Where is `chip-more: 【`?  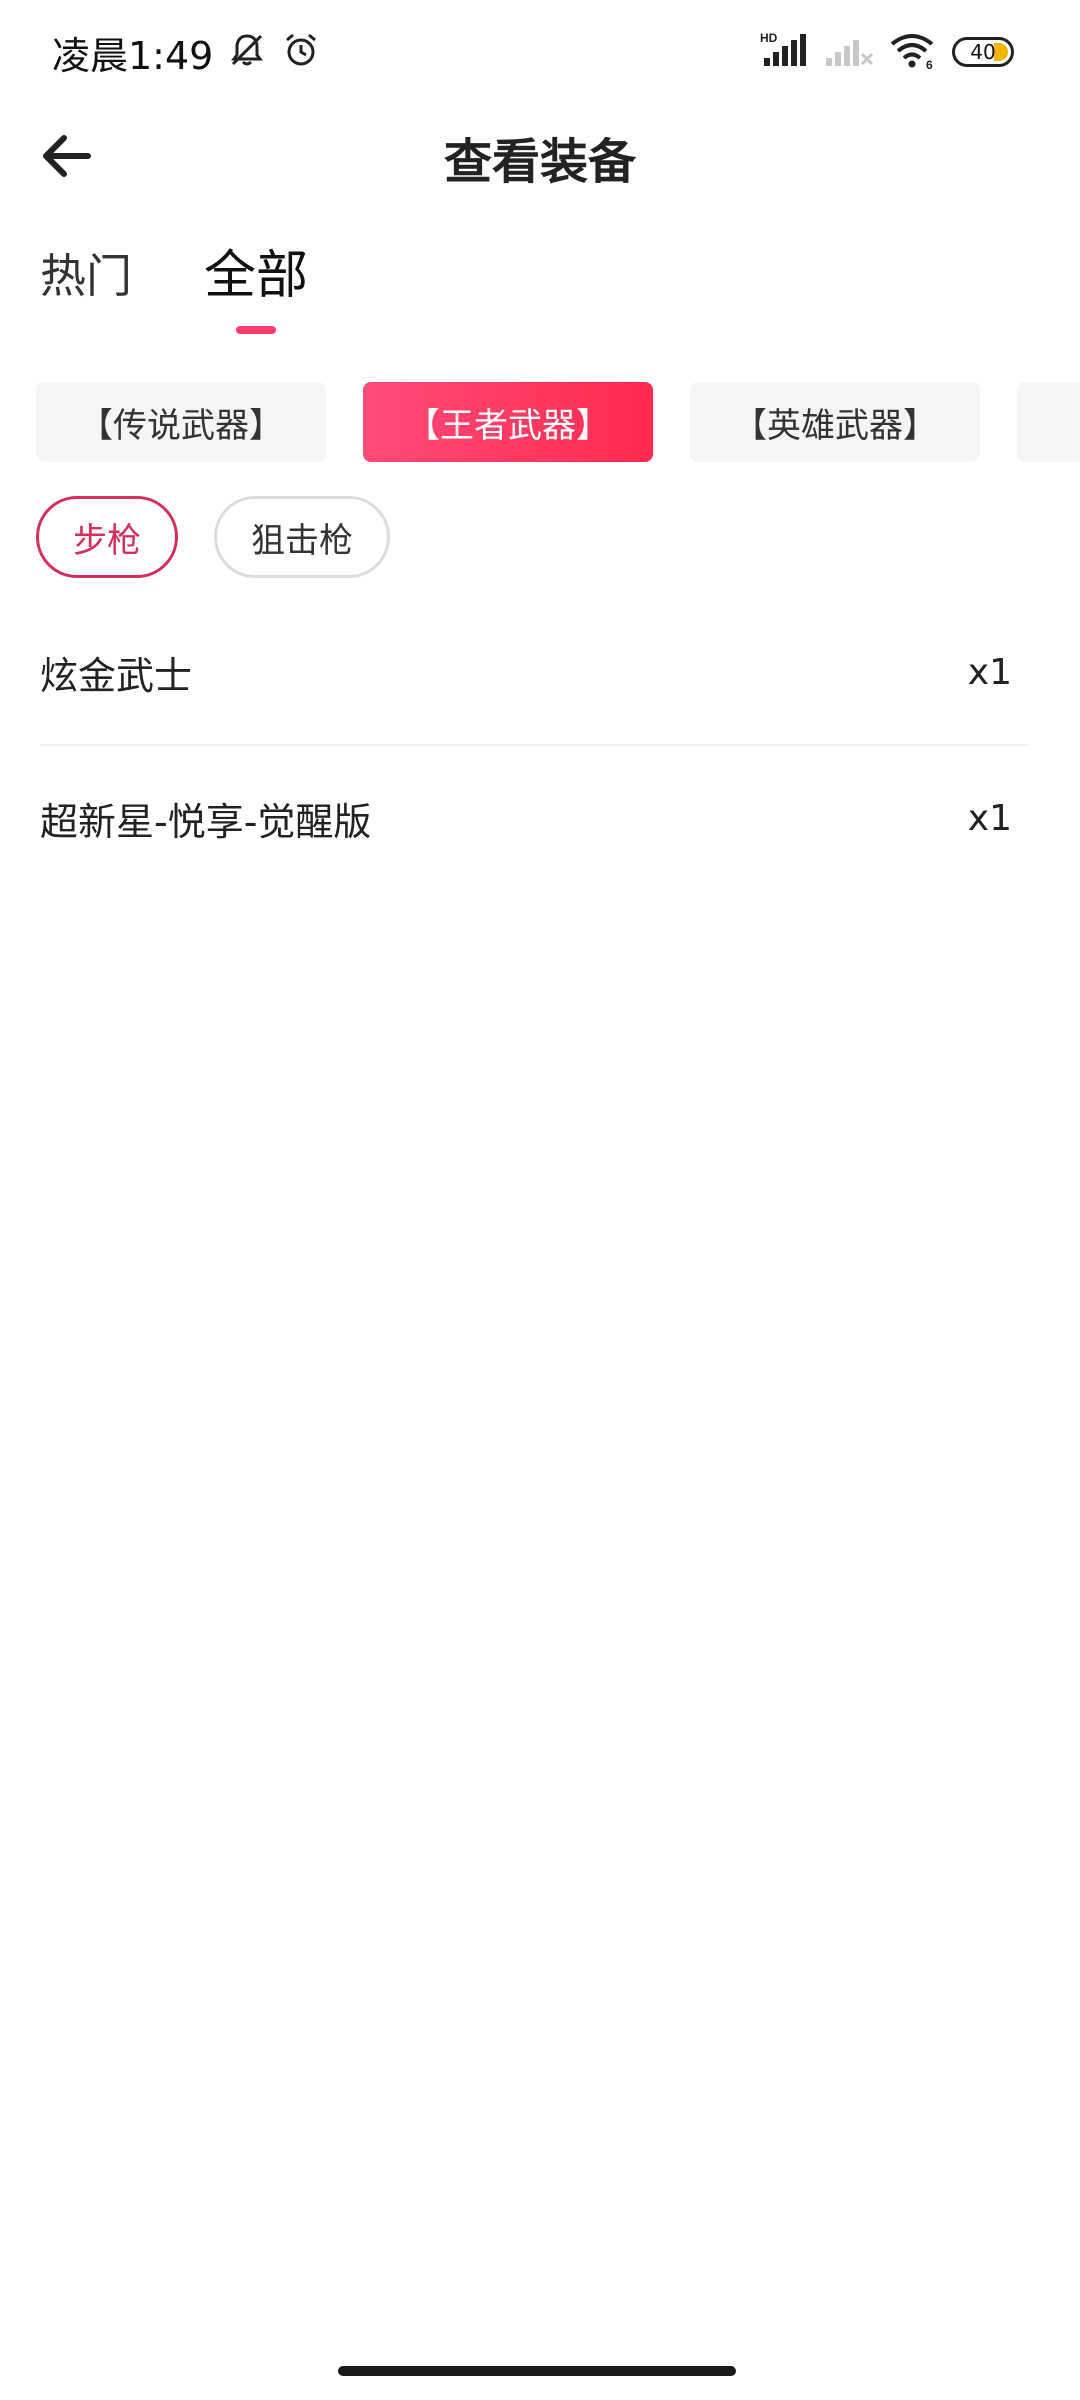
chip-more: 【 is located at coordinates (1048, 422).